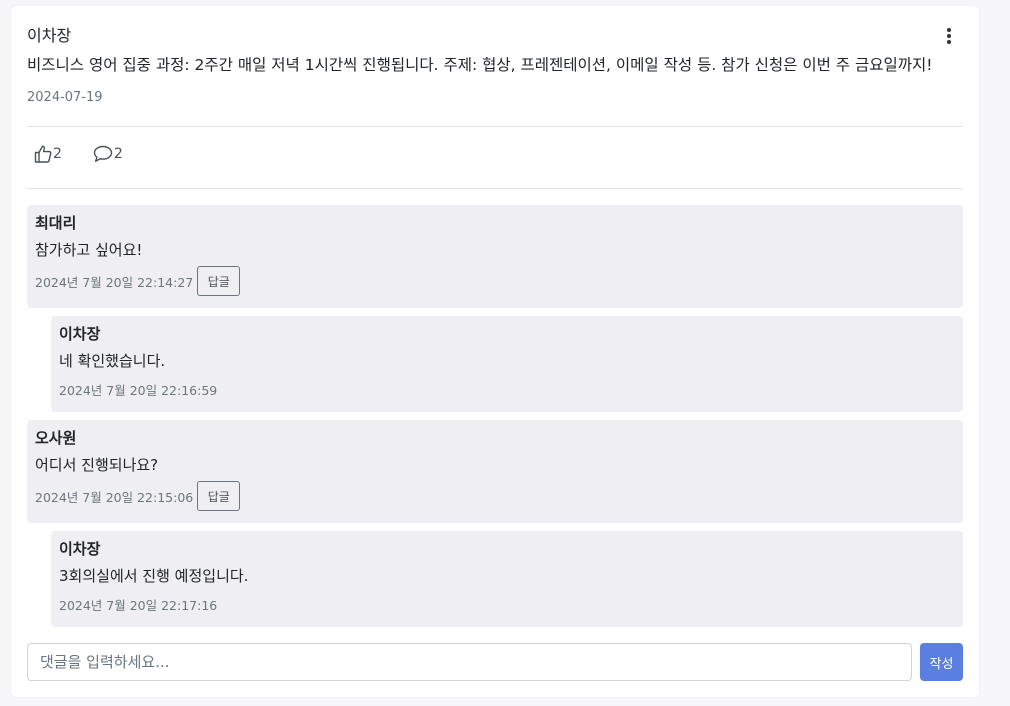 This screenshot has width=1010, height=706. What do you see at coordinates (154, 576) in the screenshot?
I see `reply-text: 3회의실에서 진행 예정입니다.` at bounding box center [154, 576].